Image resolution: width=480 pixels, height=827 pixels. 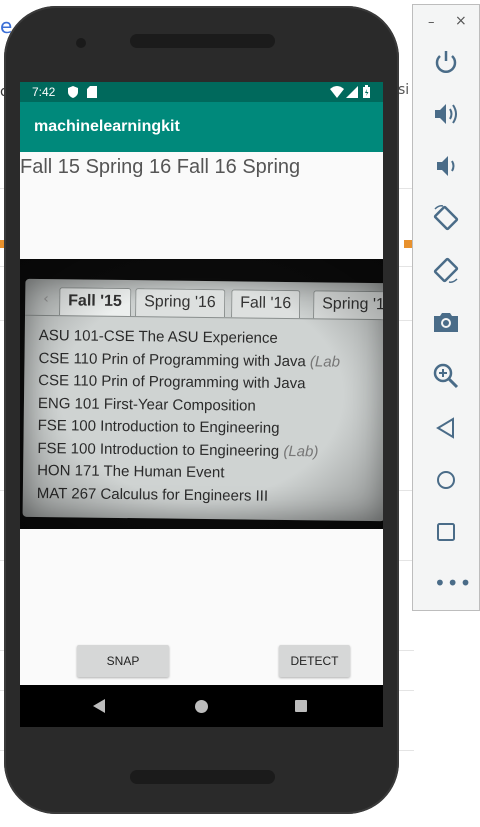 What do you see at coordinates (314, 661) in the screenshot?
I see `detect-button: DETECT` at bounding box center [314, 661].